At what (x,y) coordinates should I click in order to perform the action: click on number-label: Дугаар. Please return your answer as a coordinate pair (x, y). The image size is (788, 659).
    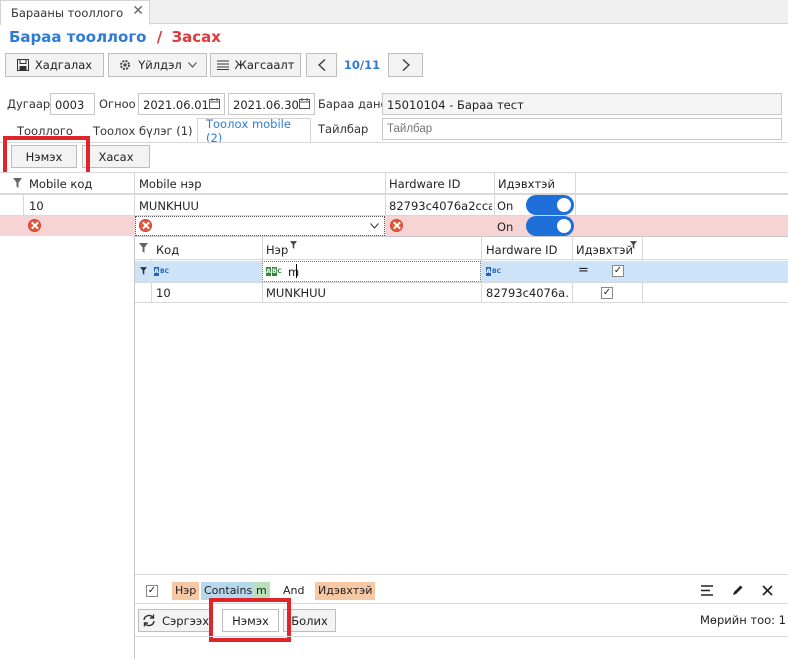
    Looking at the image, I should click on (29, 104).